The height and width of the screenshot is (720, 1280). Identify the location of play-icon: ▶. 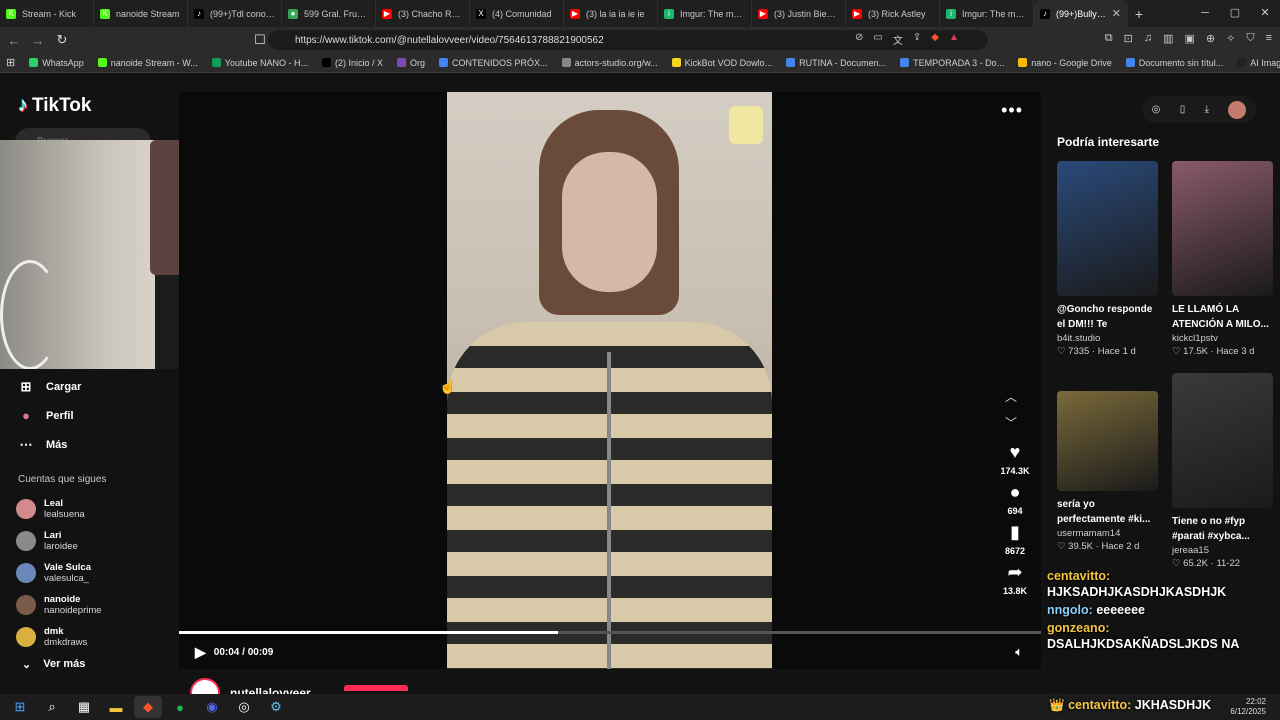
(200, 652).